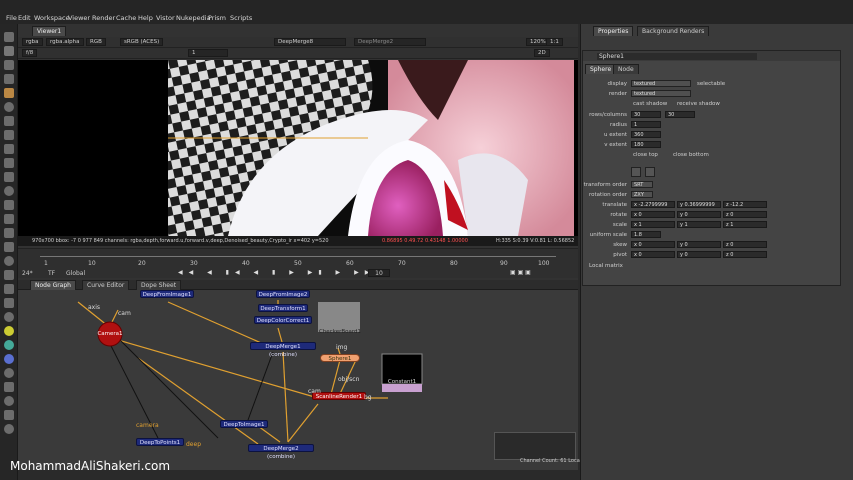 The width and height of the screenshot is (853, 480). What do you see at coordinates (699, 224) in the screenshot?
I see `scale-y-field: y 1` at bounding box center [699, 224].